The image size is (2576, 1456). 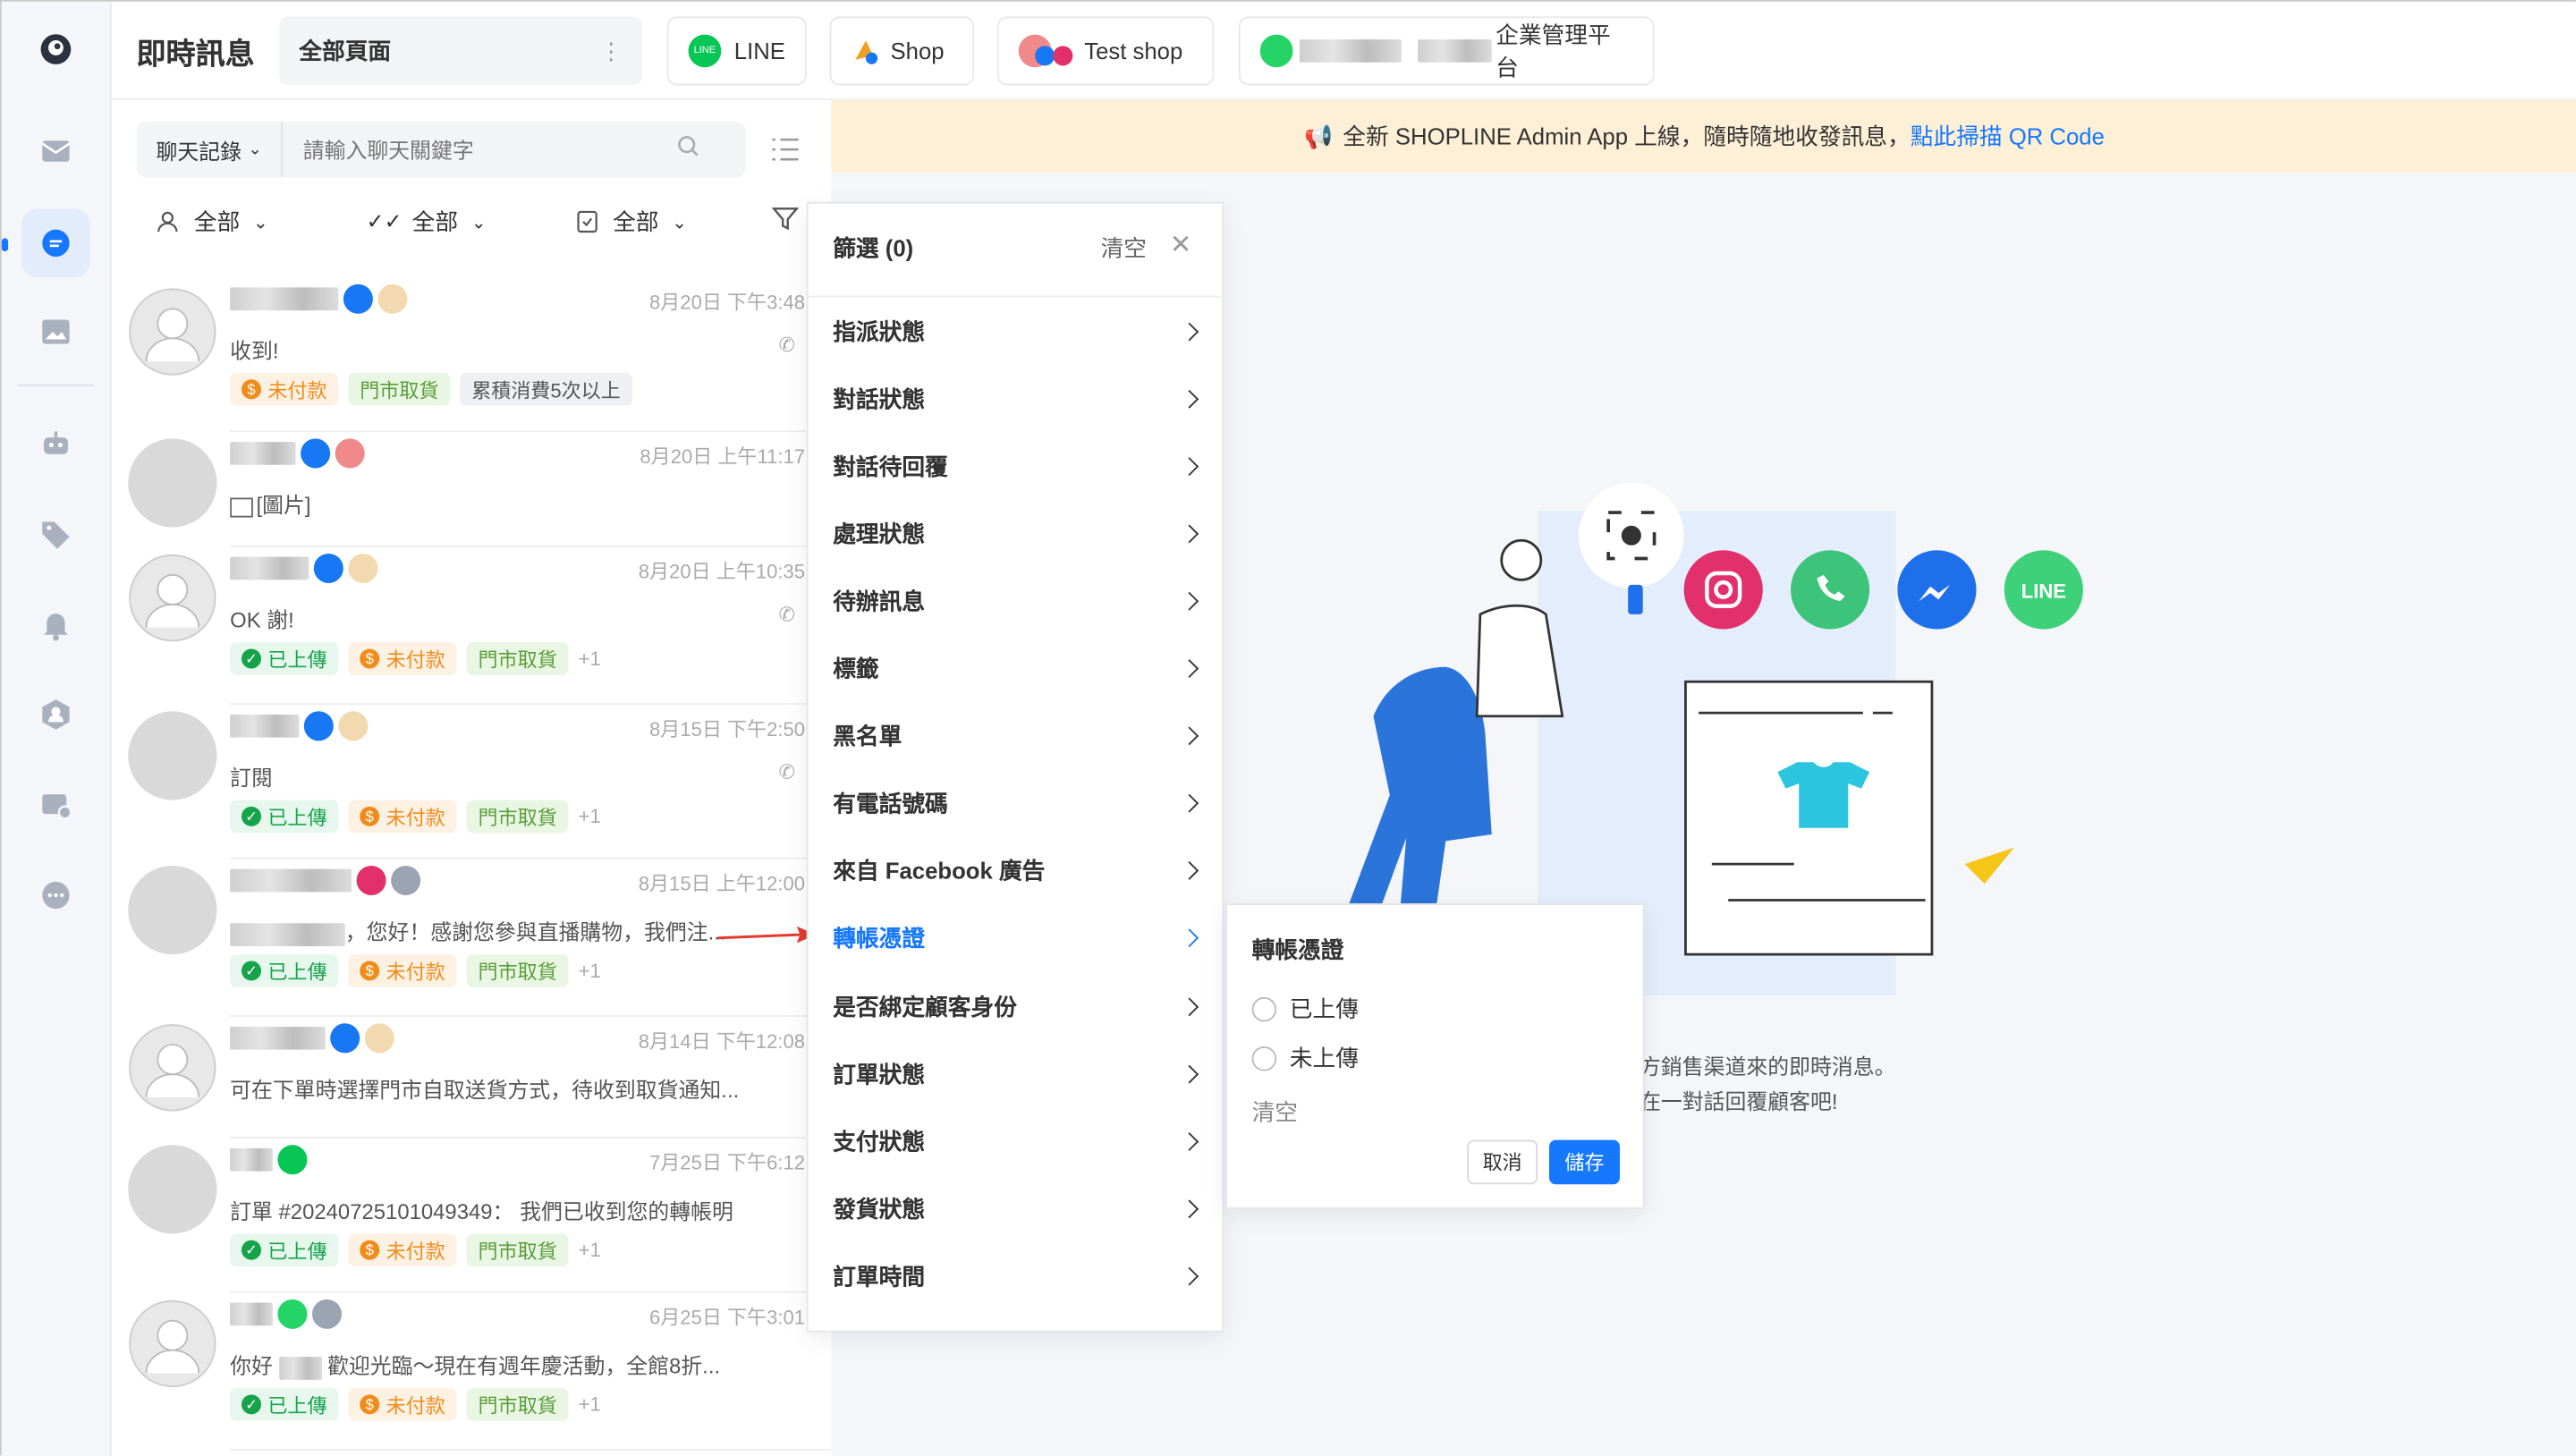 What do you see at coordinates (1017, 1005) in the screenshot?
I see `filter-item: 是否綁定顧客身份` at bounding box center [1017, 1005].